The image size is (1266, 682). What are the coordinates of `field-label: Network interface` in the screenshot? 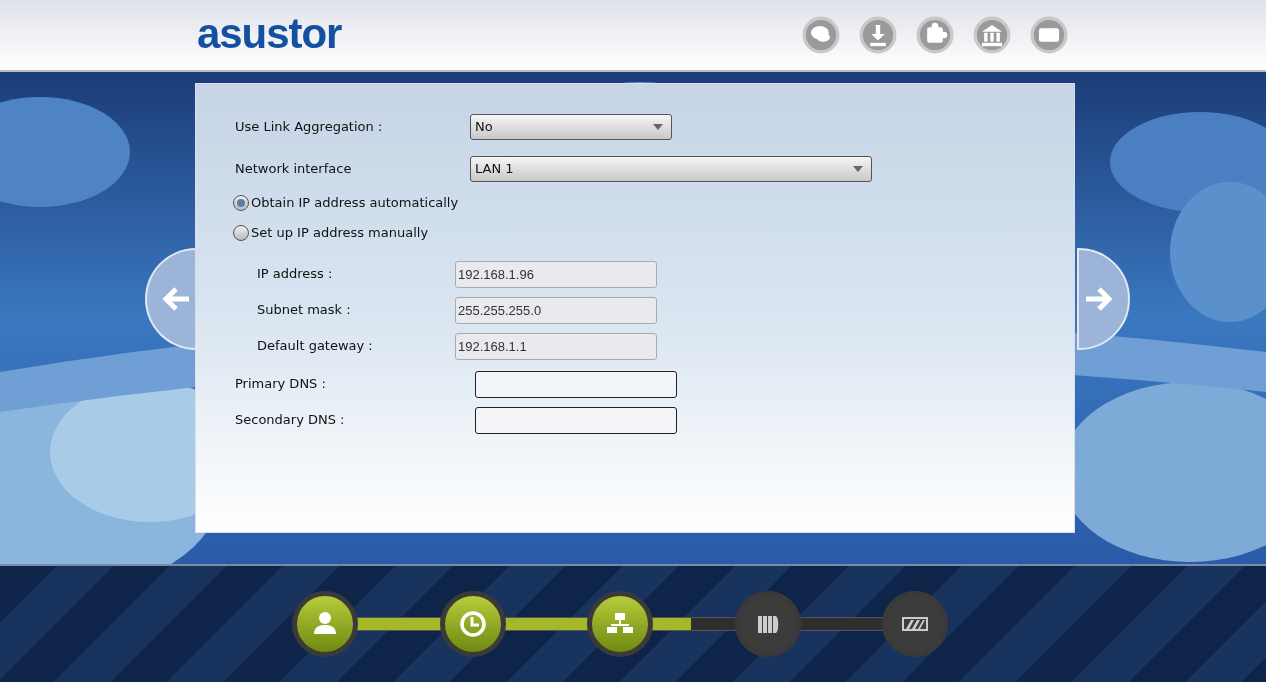 It's located at (294, 169).